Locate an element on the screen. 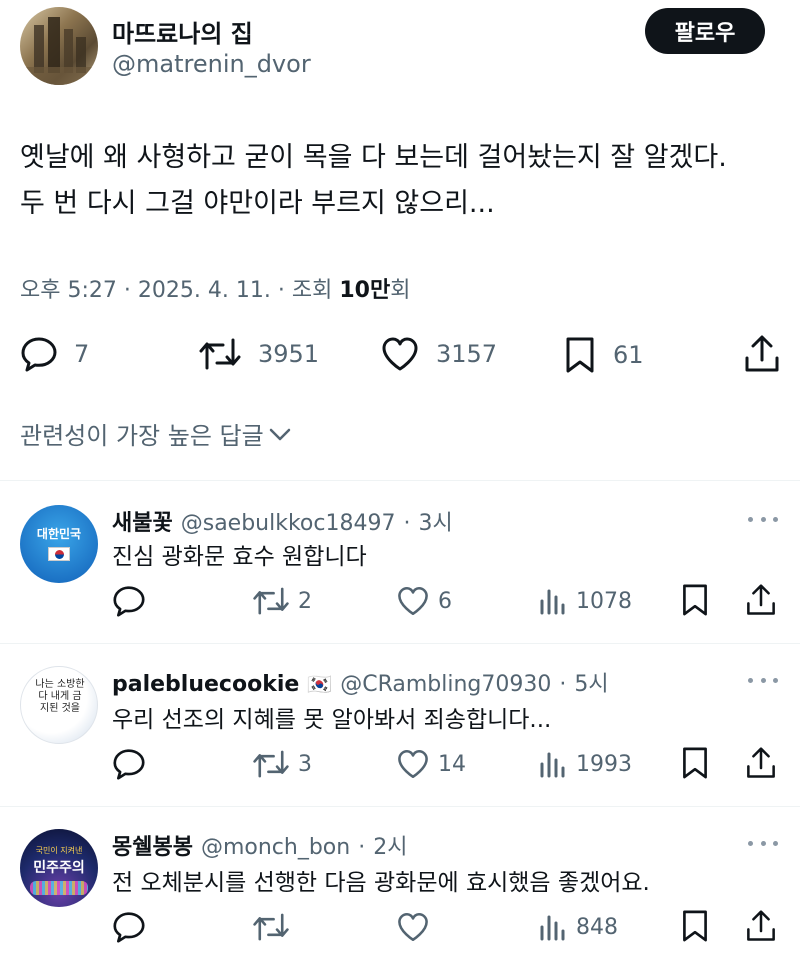  avatar-text: 나는 소방한다 내게 금지된 것을 is located at coordinates (60, 696).